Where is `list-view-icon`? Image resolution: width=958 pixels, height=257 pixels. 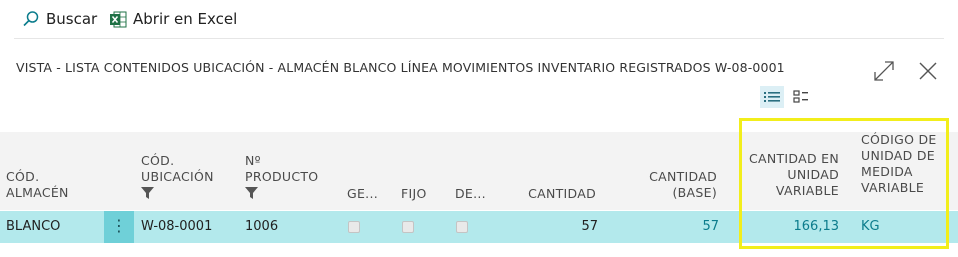
list-view-icon is located at coordinates (772, 97).